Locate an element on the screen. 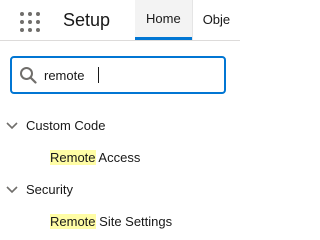 The height and width of the screenshot is (240, 320). tree-item-remote-site-settings: Remote Site Settings is located at coordinates (120, 222).